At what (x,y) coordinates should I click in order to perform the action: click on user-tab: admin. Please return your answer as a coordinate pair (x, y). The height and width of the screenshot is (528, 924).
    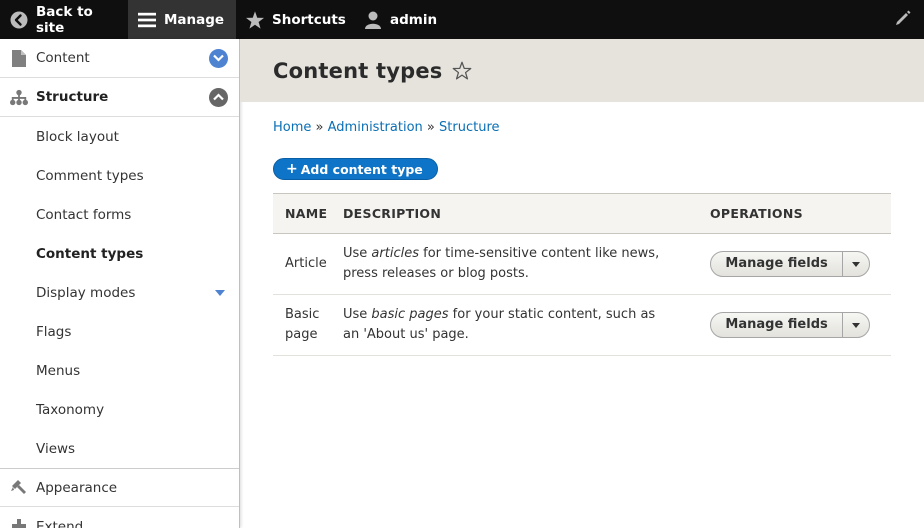
    Looking at the image, I should click on (397, 19).